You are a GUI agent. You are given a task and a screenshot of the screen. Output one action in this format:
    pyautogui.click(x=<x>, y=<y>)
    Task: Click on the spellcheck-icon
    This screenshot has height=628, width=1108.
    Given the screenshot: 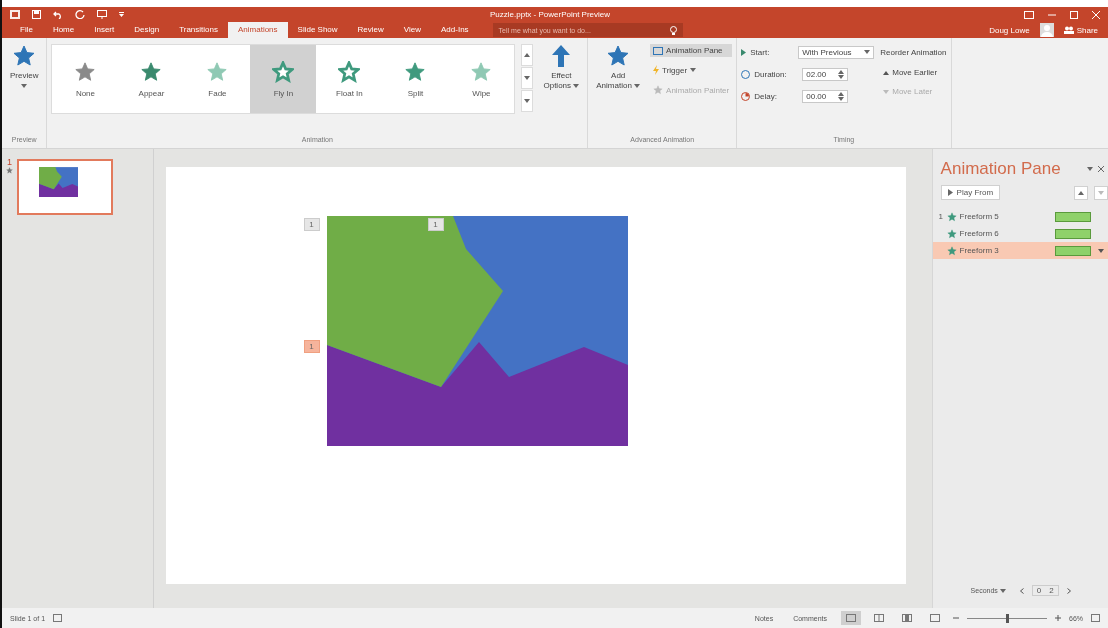 What is the action you would take?
    pyautogui.click(x=58, y=618)
    